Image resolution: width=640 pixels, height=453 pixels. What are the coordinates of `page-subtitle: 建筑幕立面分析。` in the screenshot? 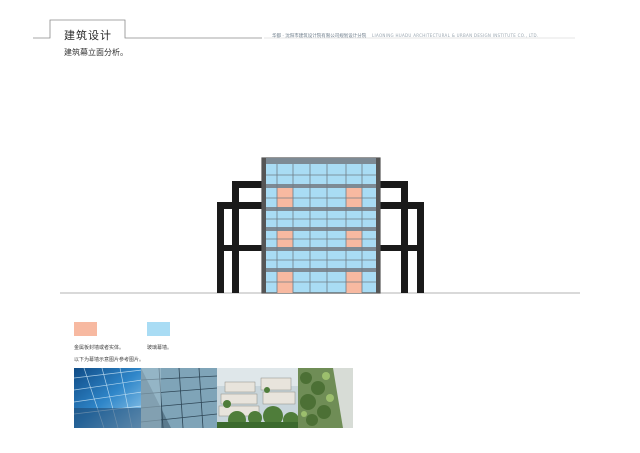 It's located at (96, 52).